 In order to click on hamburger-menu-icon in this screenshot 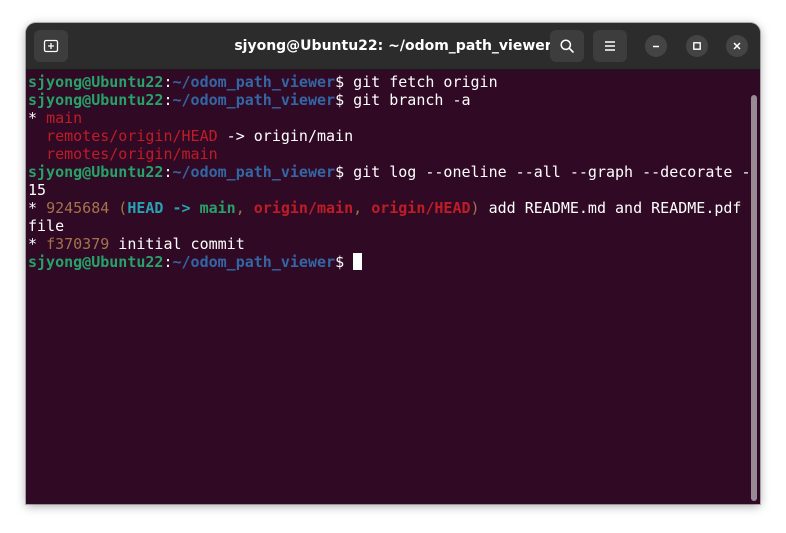, I will do `click(610, 46)`.